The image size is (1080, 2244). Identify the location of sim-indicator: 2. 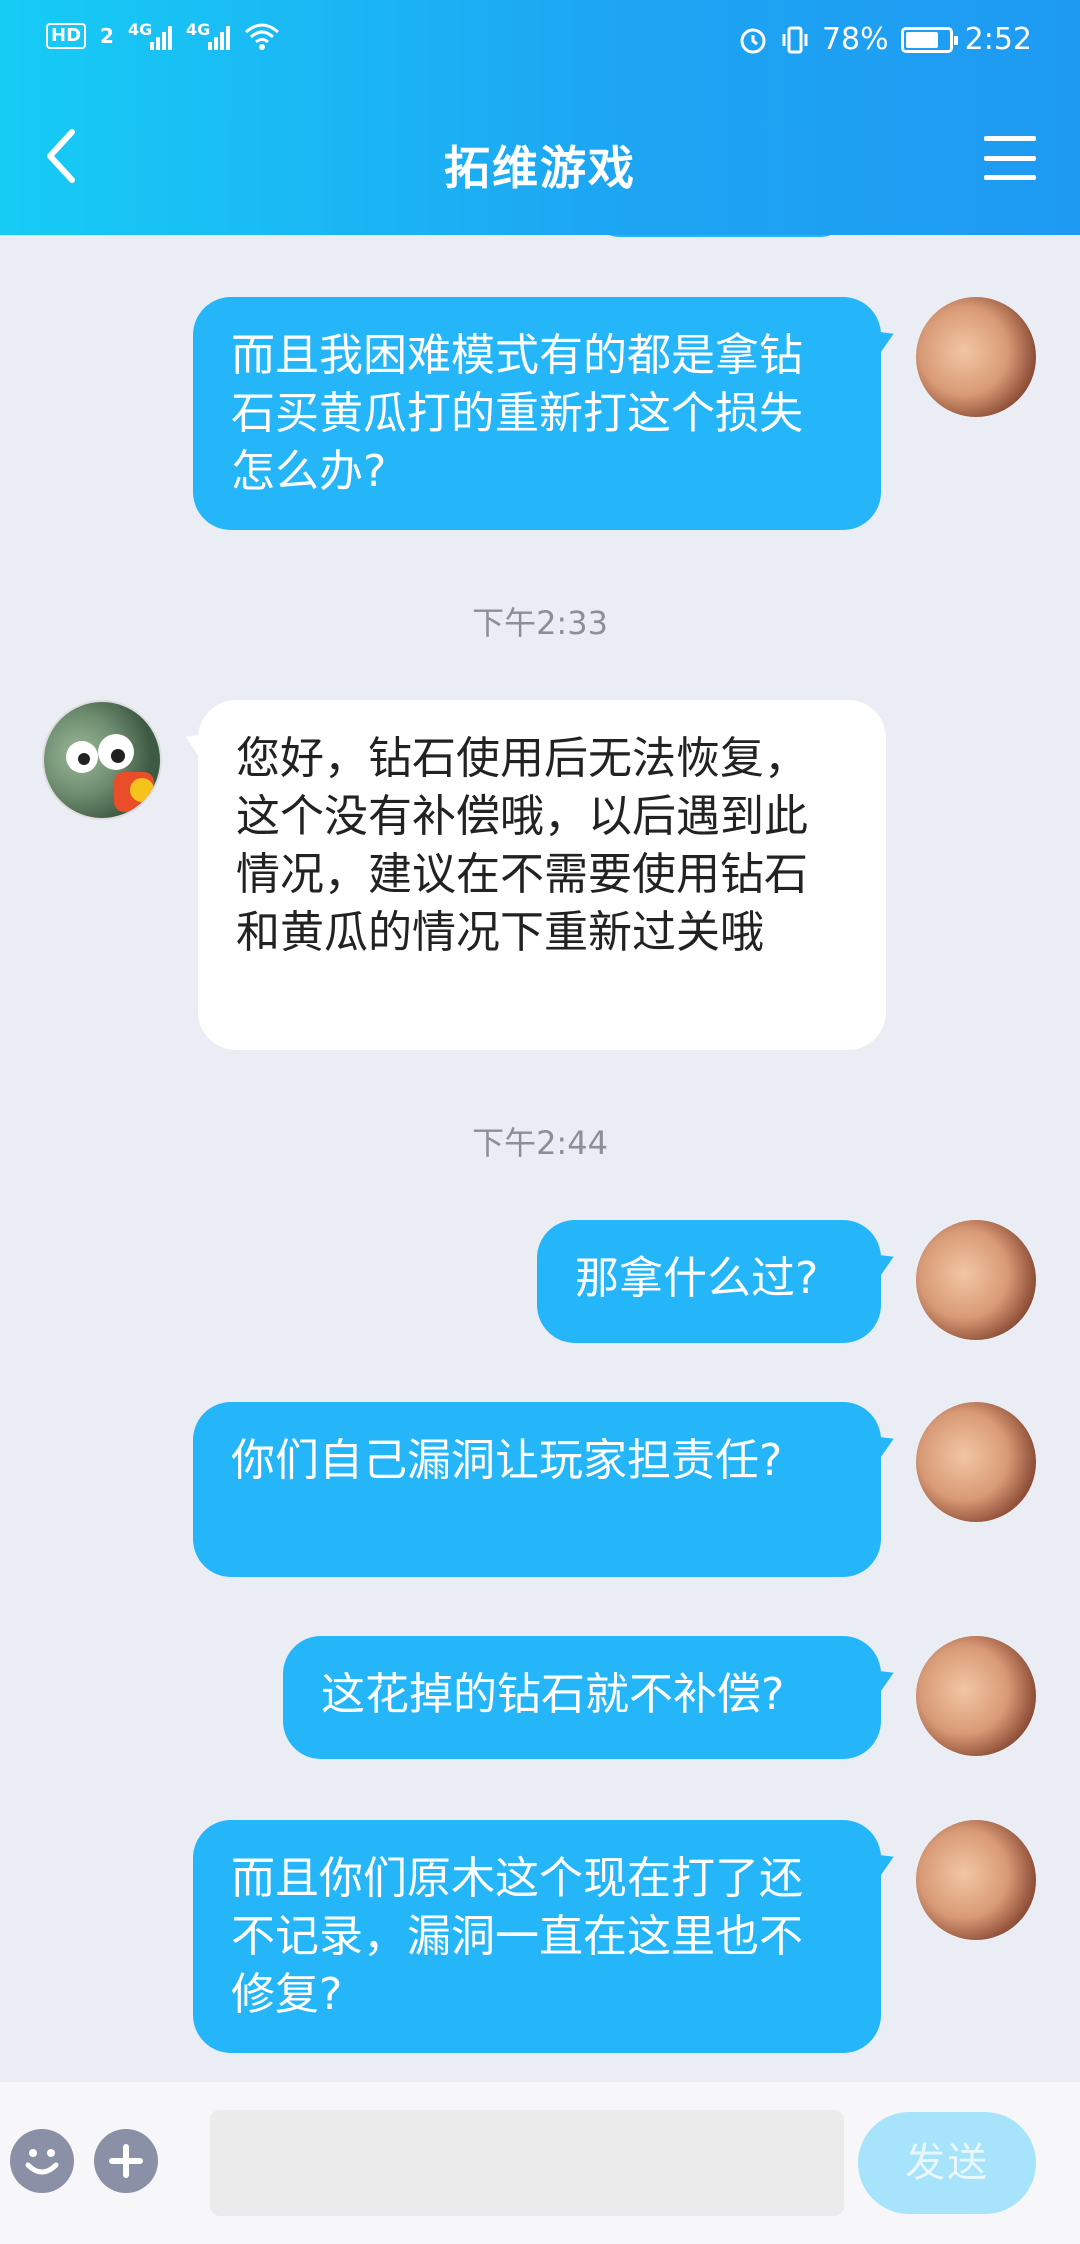
(107, 36).